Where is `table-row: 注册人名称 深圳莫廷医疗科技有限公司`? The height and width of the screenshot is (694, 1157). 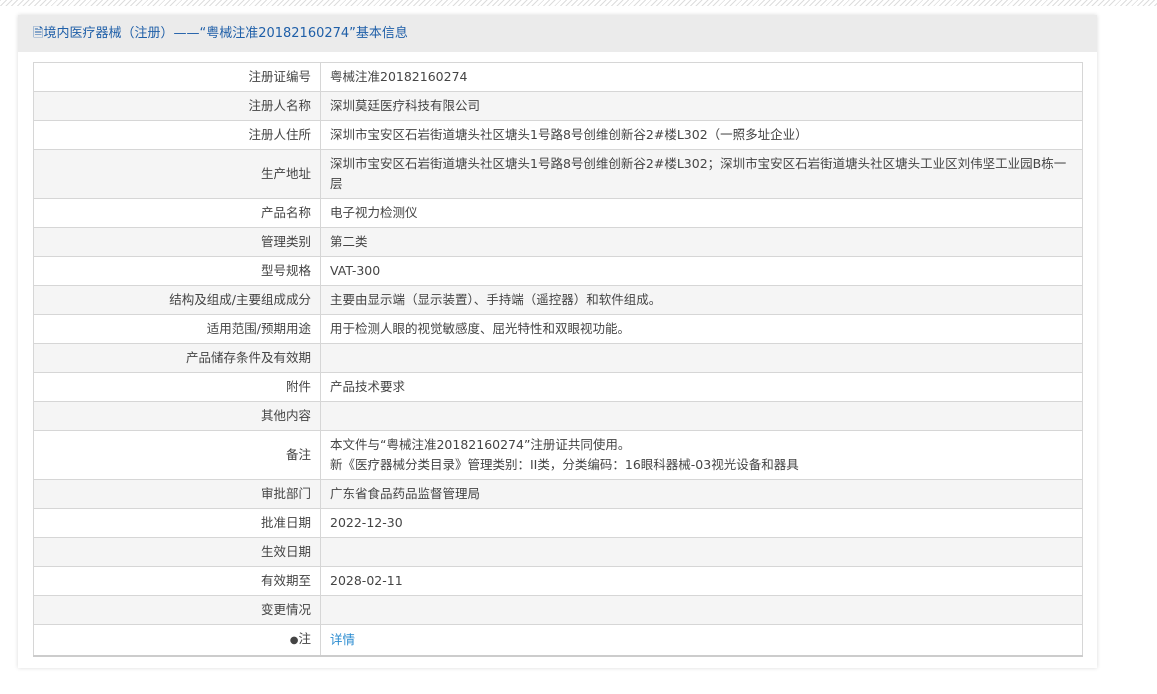 table-row: 注册人名称 深圳莫廷医疗科技有限公司 is located at coordinates (558, 106).